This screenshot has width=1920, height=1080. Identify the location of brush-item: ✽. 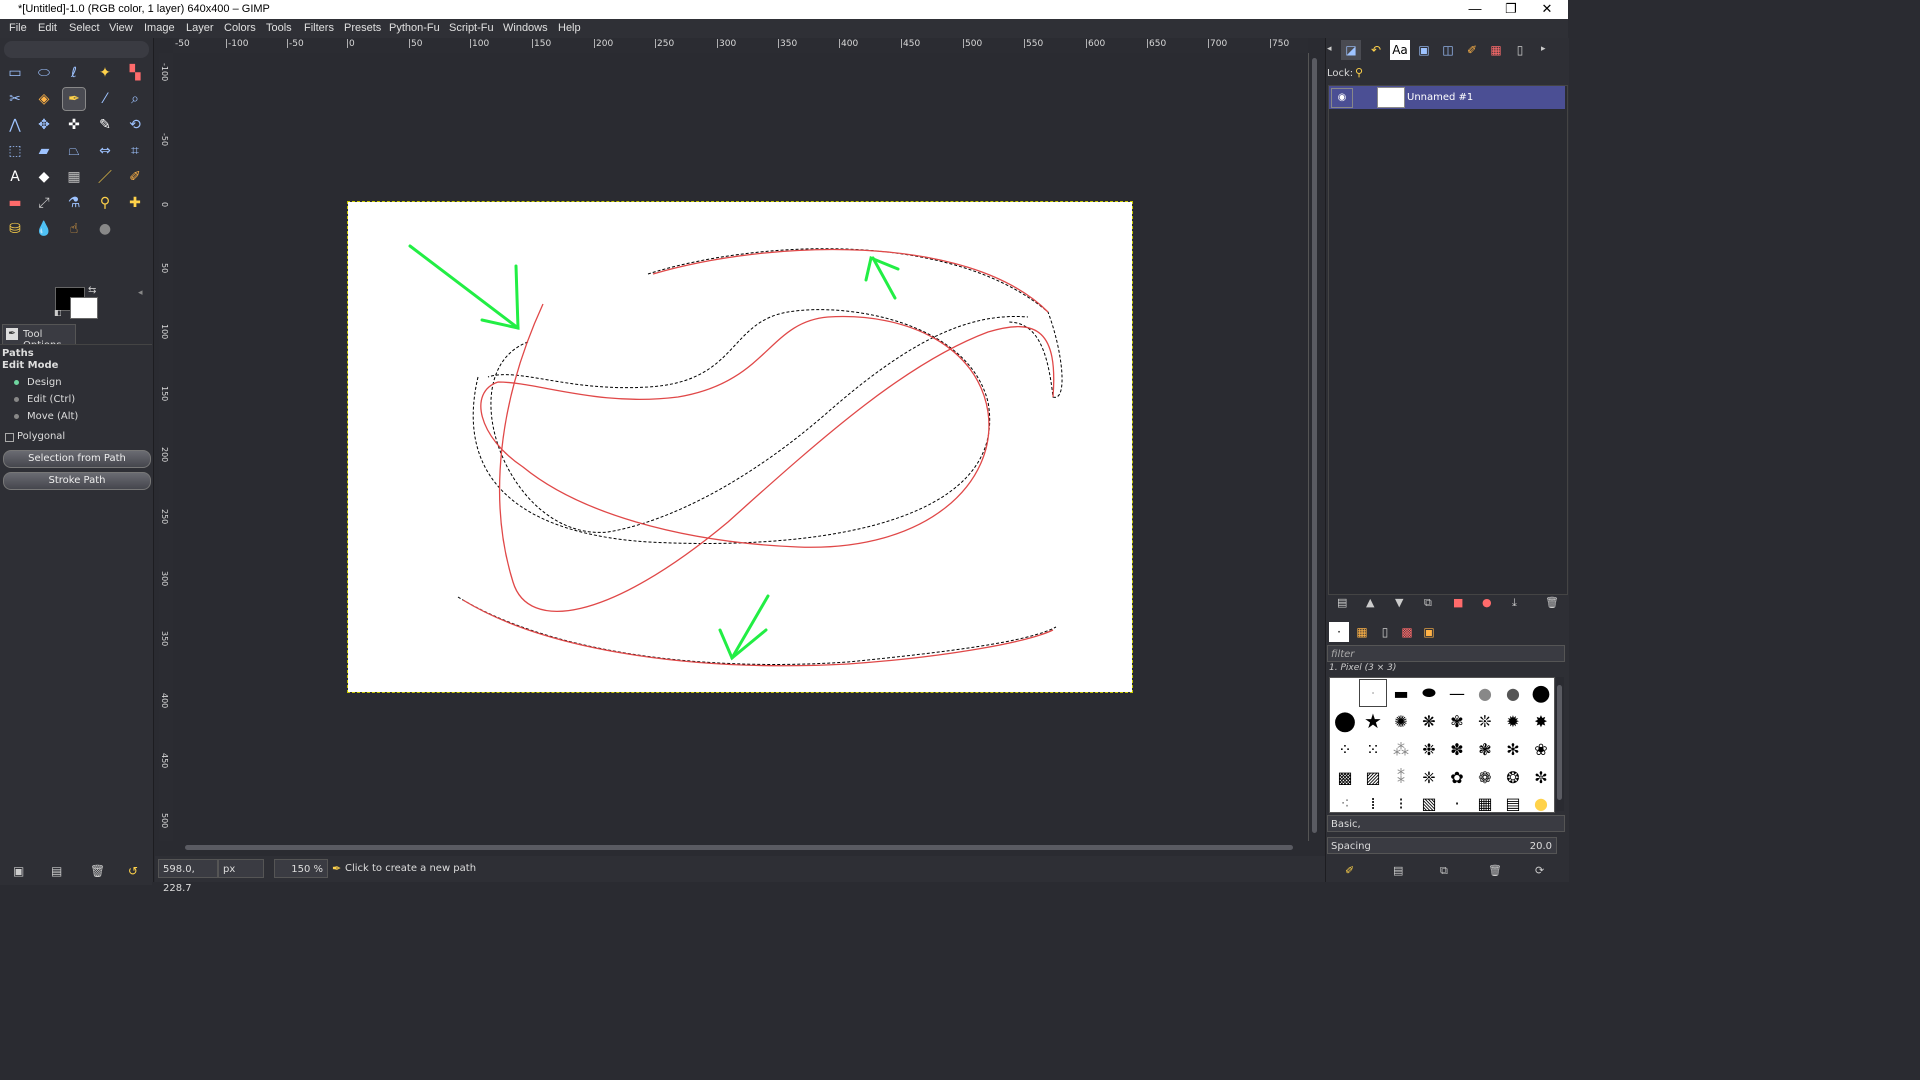
(1457, 749).